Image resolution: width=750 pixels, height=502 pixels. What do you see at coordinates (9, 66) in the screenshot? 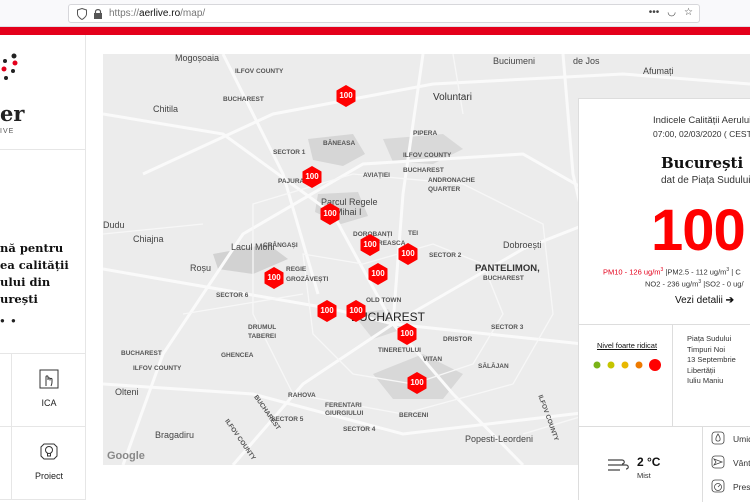
I see `logo-dots-icon` at bounding box center [9, 66].